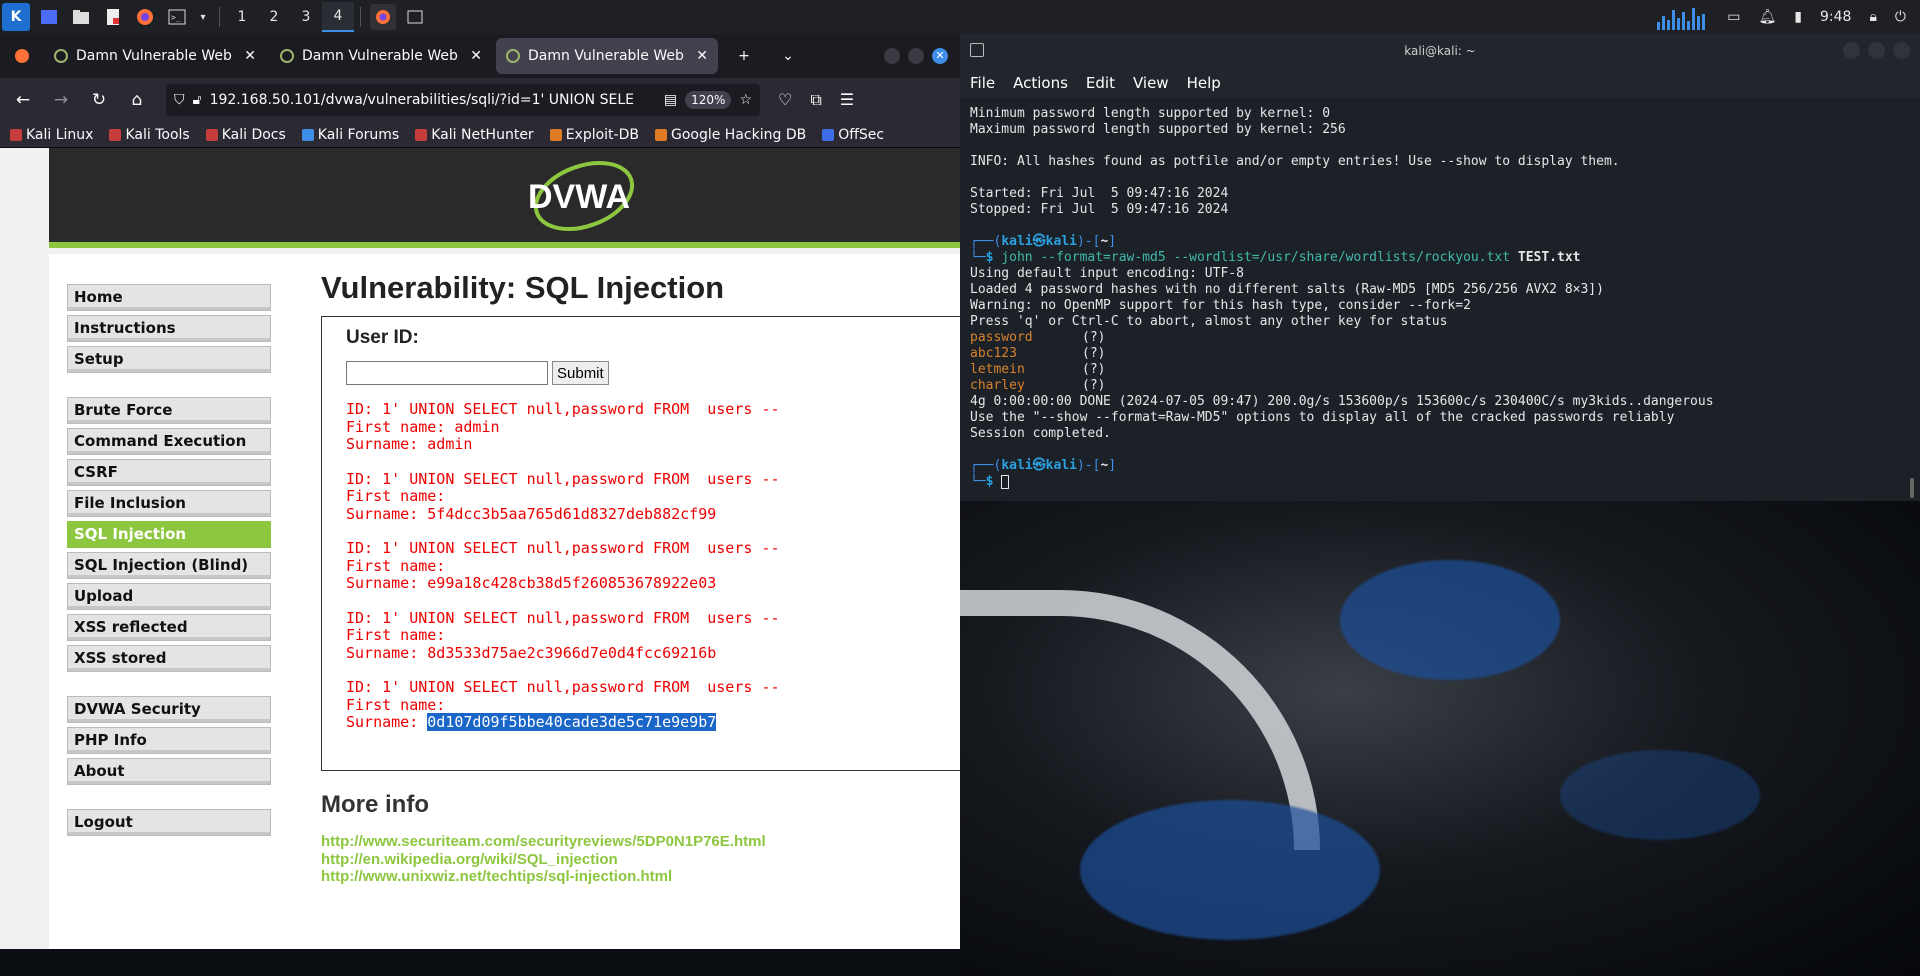  Describe the element at coordinates (1768, 17) in the screenshot. I see `notification-bell-icon: 🔔︎` at that location.